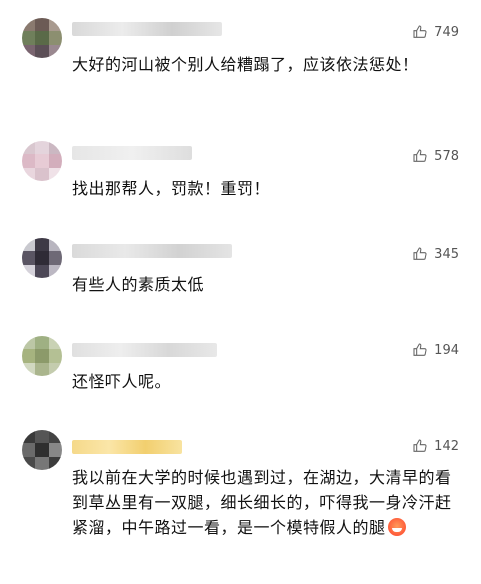  Describe the element at coordinates (446, 350) in the screenshot. I see `like-count: 194` at that location.